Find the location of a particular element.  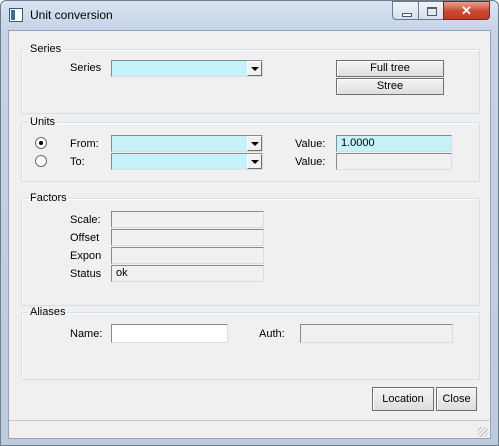

stree-button: Stree is located at coordinates (390, 86).